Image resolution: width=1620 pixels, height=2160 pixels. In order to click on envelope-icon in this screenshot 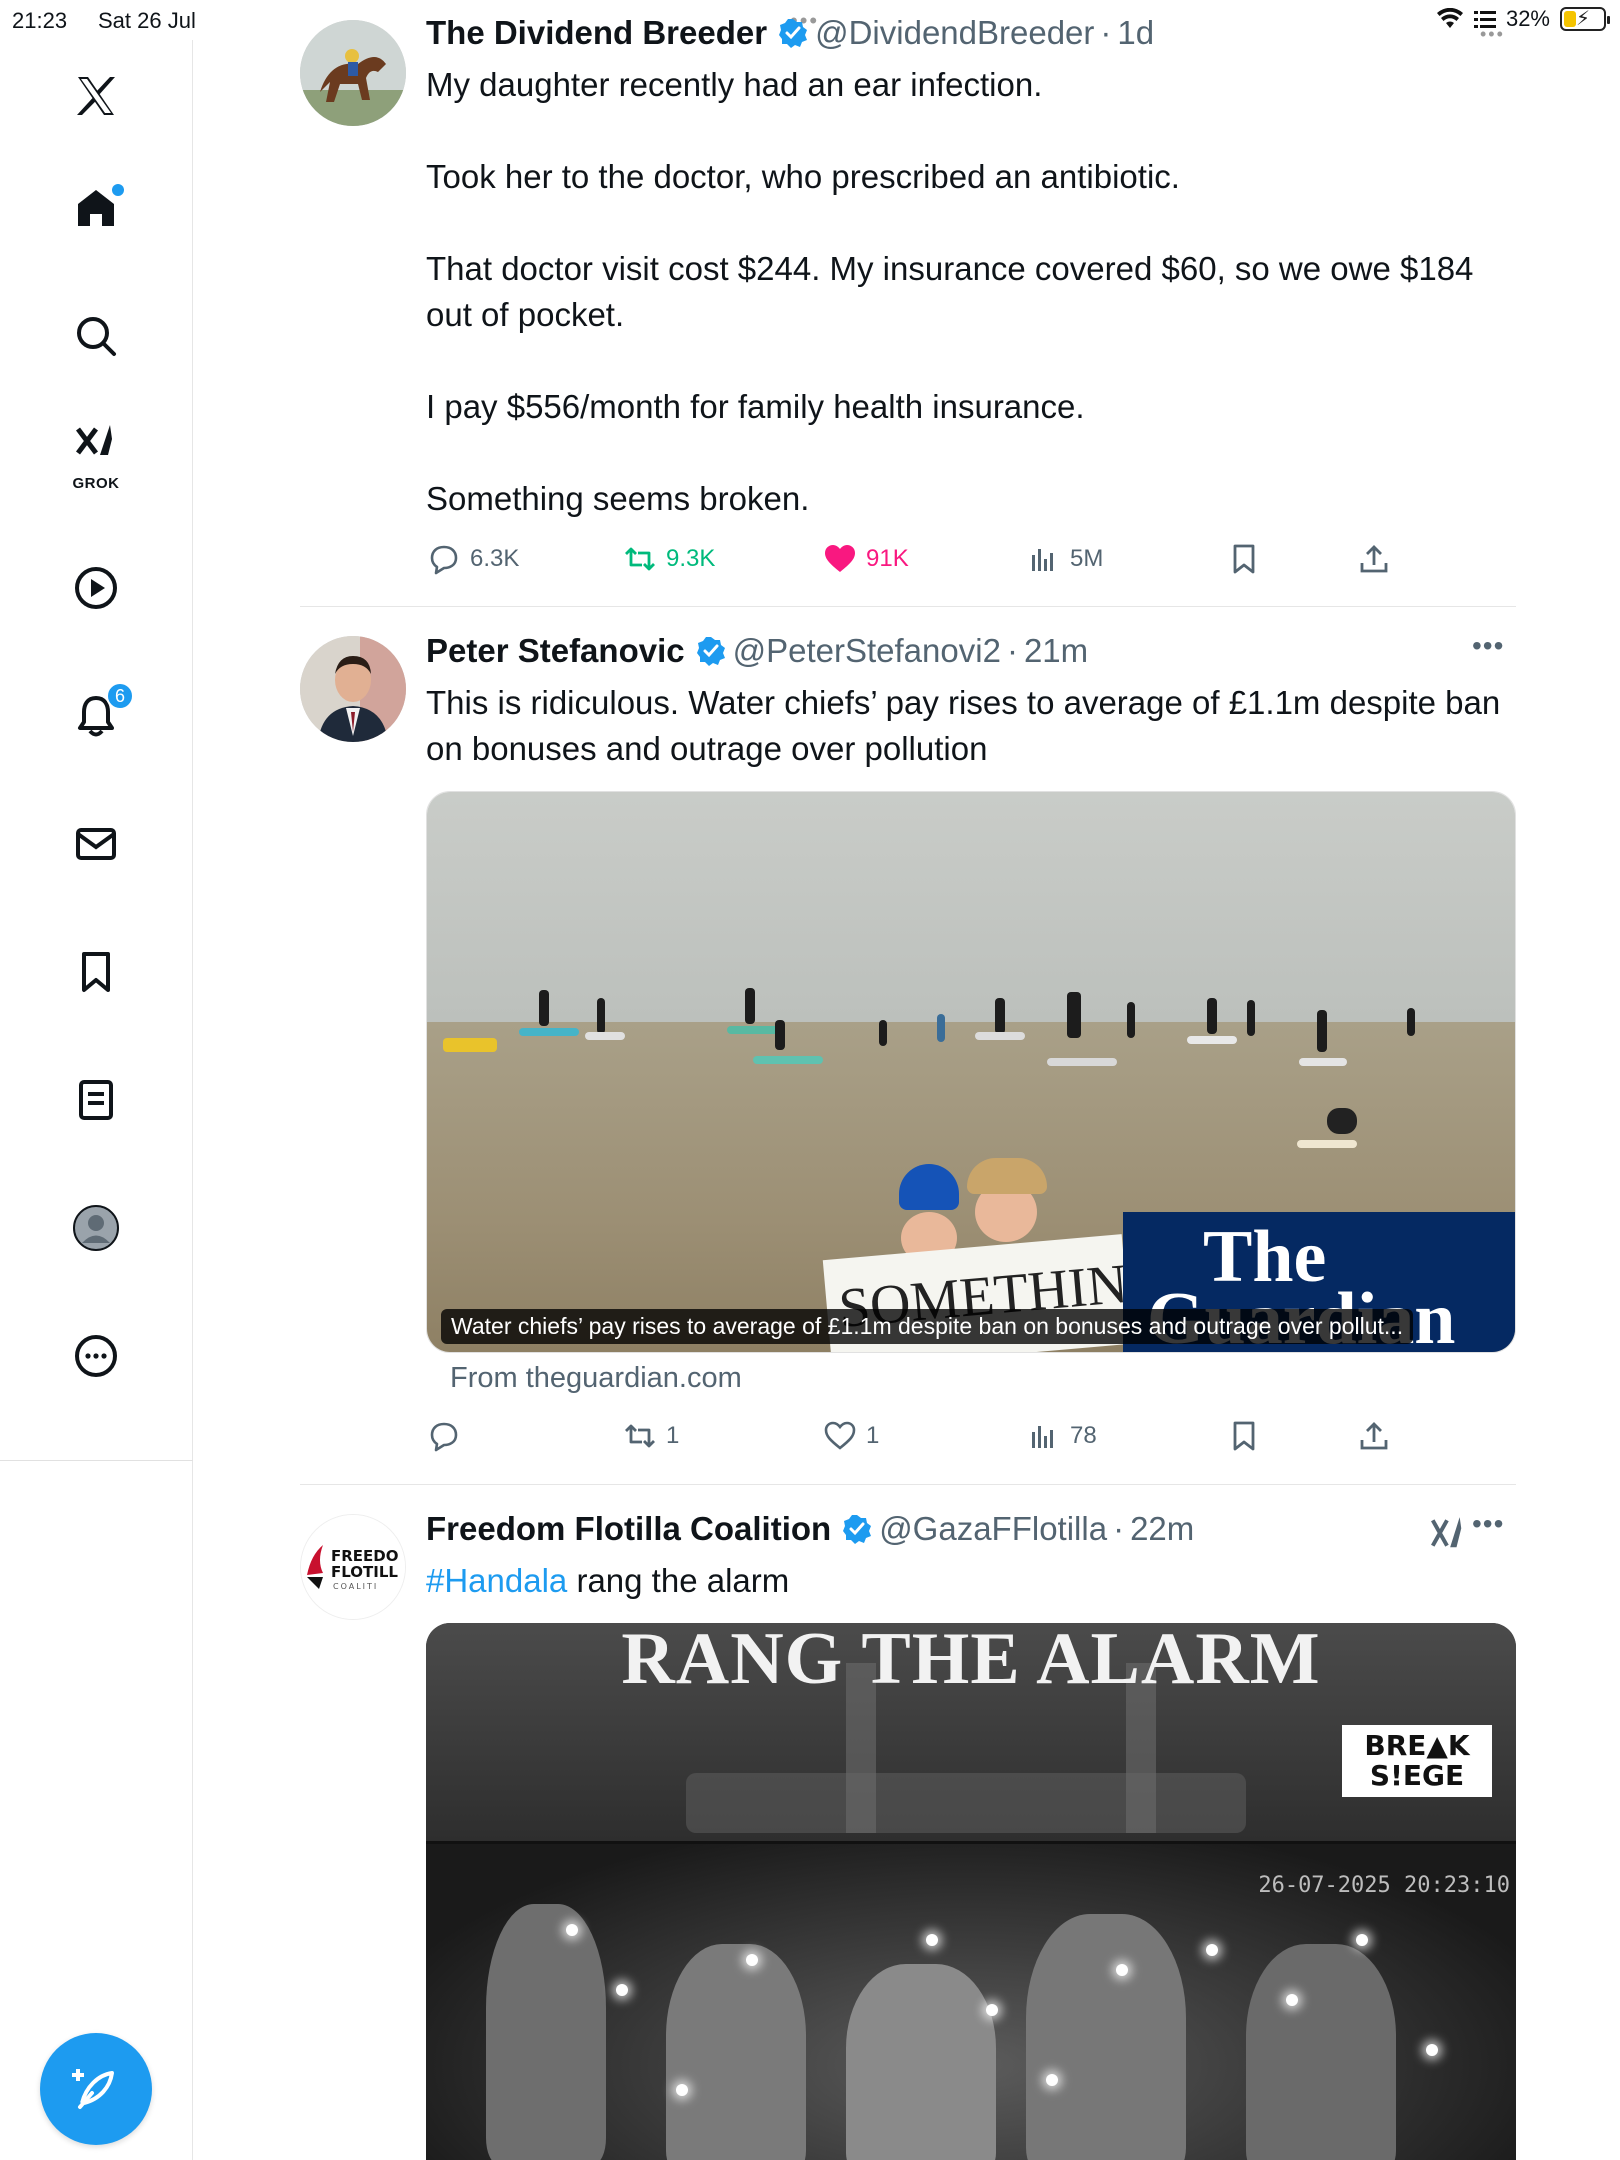, I will do `click(96, 844)`.